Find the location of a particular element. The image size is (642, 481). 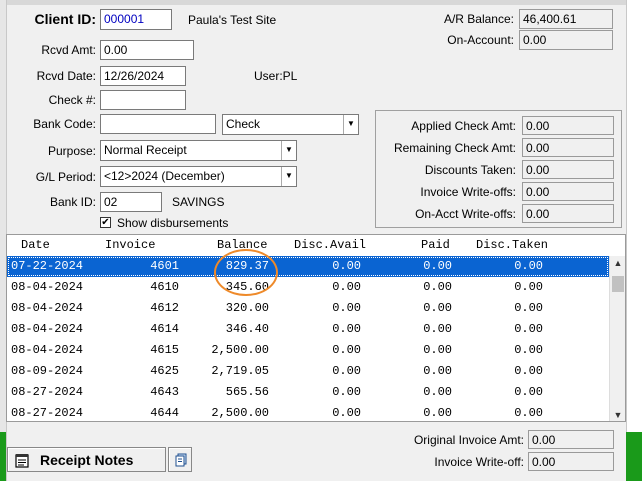

grid-header-date: Date is located at coordinates (35, 245).